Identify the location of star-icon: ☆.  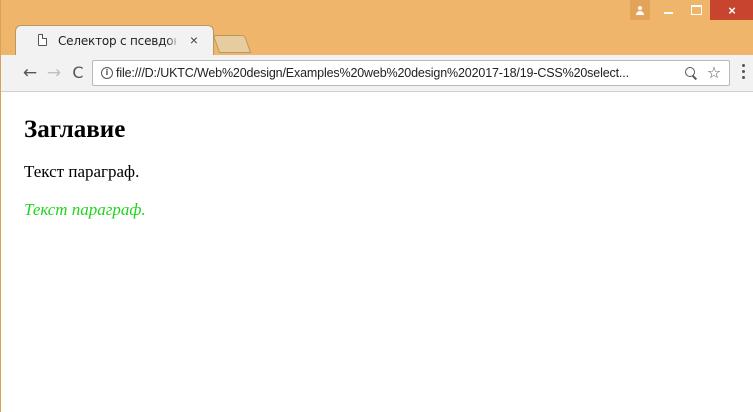
(714, 73).